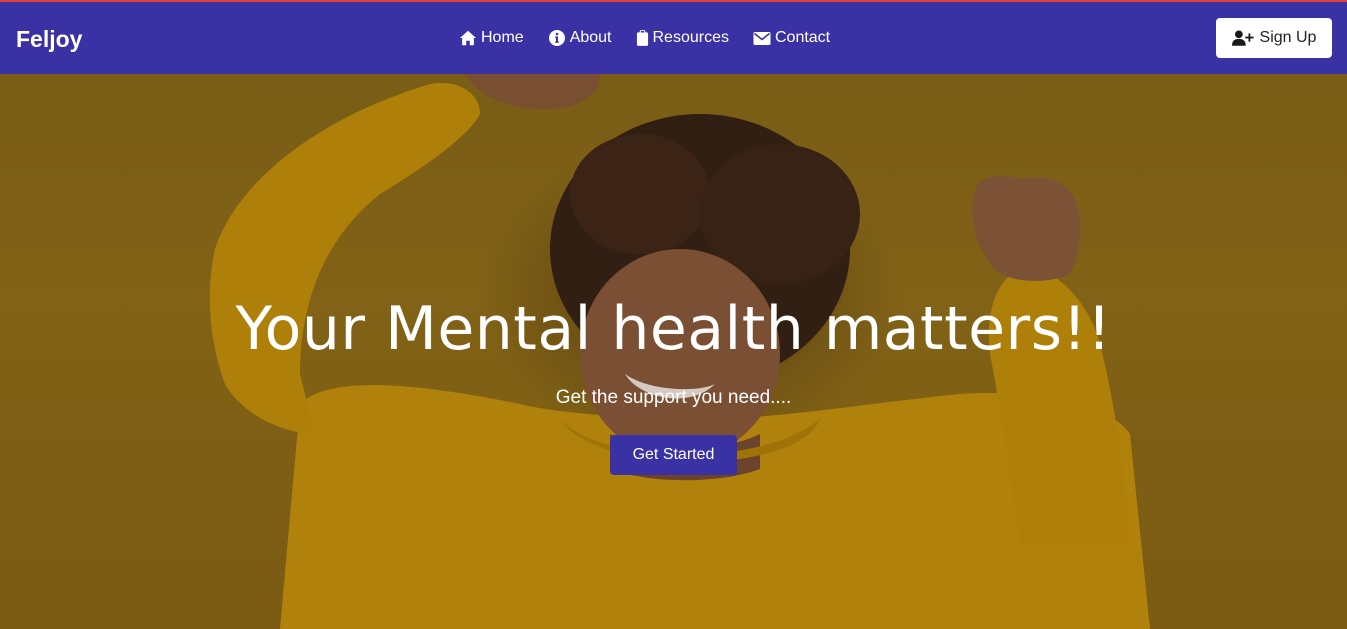 The image size is (1347, 629). I want to click on nav-item-about: About, so click(580, 38).